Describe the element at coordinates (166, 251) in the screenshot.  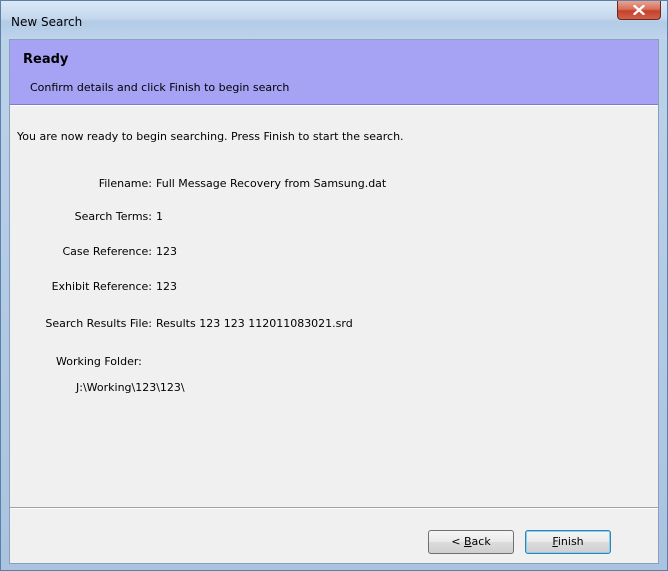
I see `case-reference-value: 123` at that location.